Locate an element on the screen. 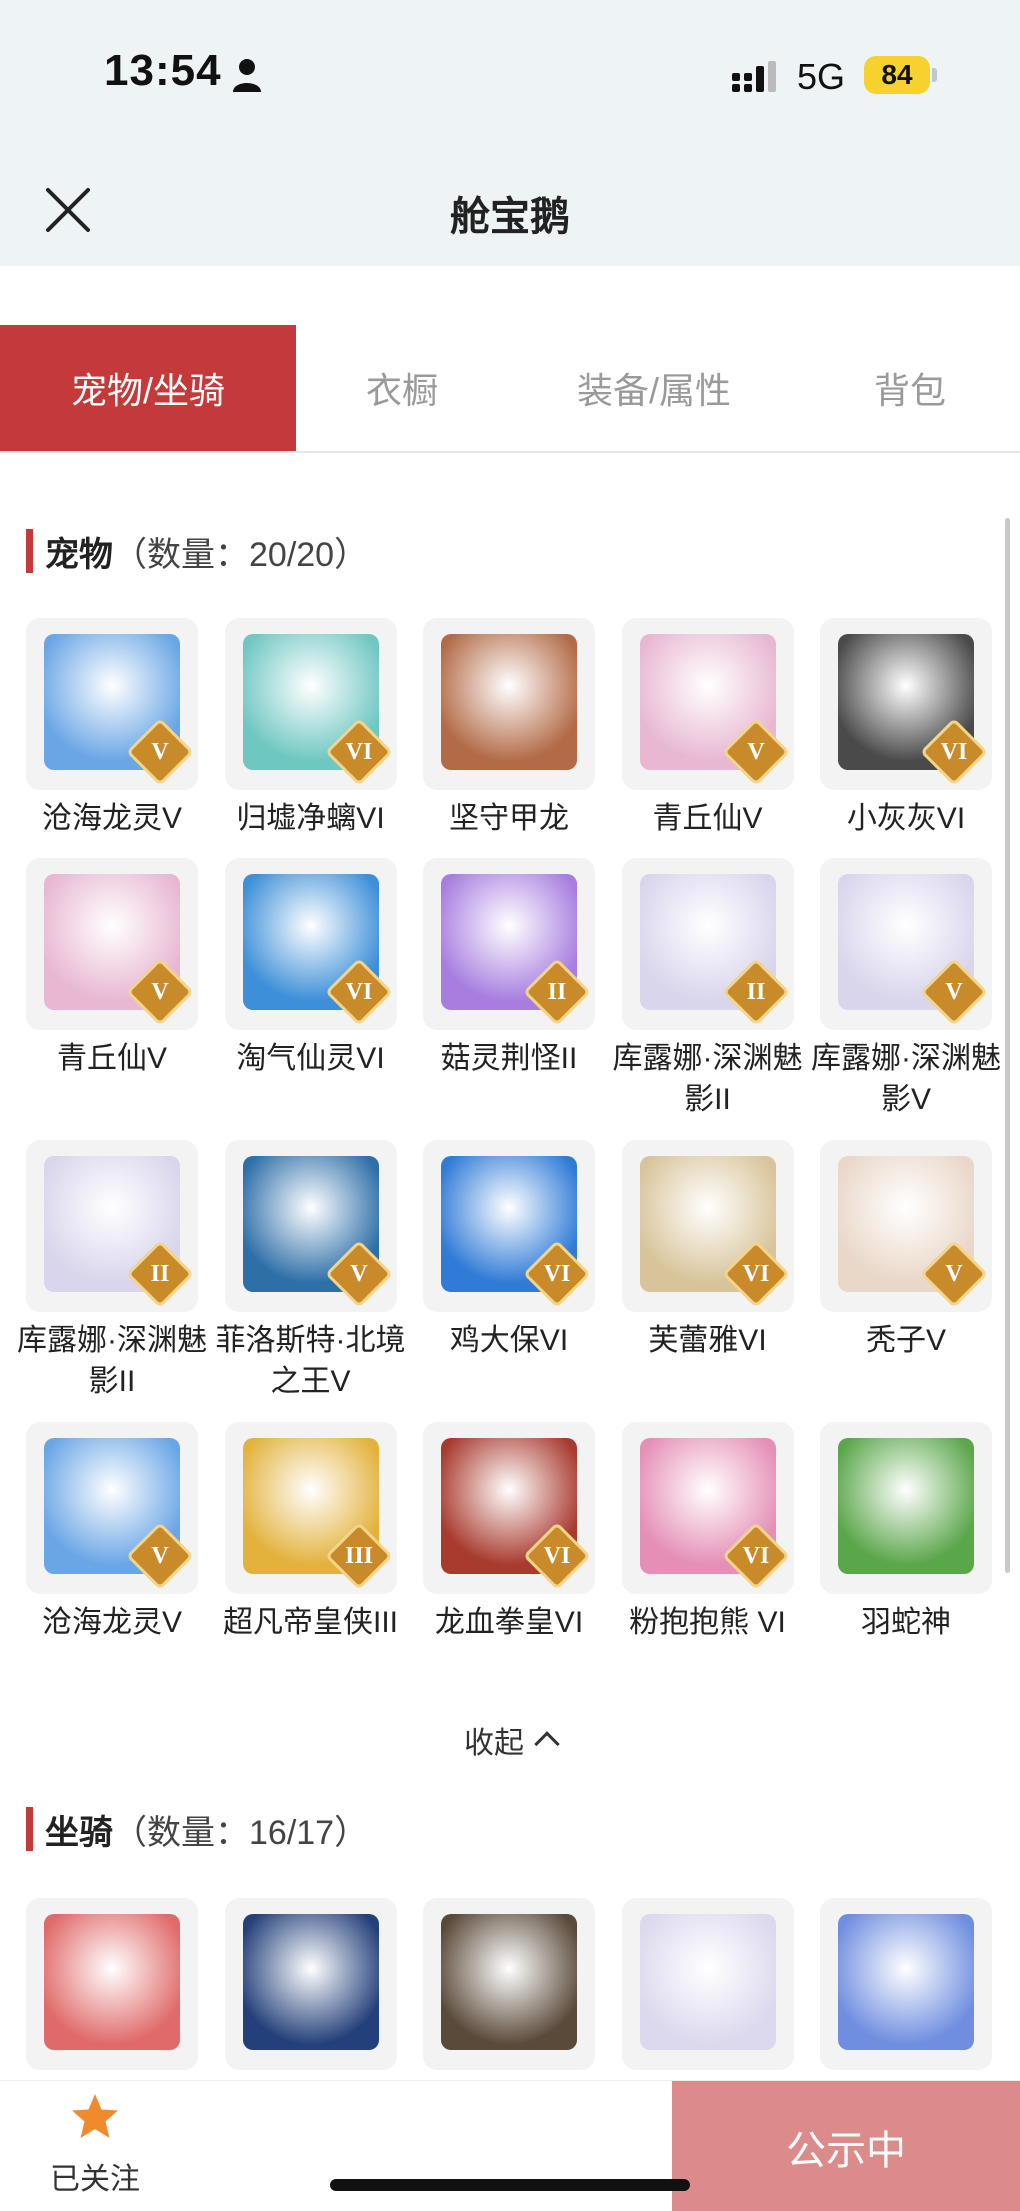 The image size is (1020, 2211). tab-bar: 宠物/坐骑 衣橱 装备/属性 背包 is located at coordinates (510, 389).